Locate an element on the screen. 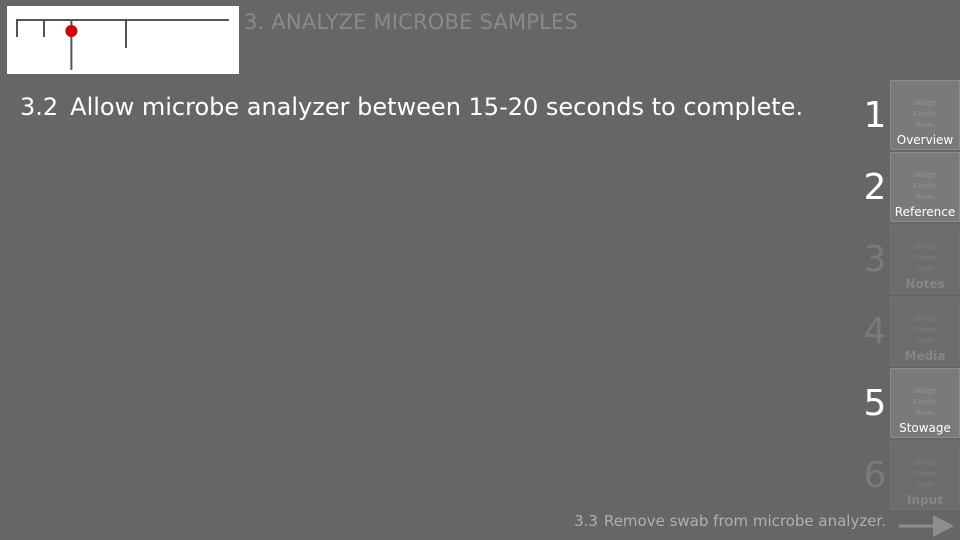 This screenshot has height=540, width=960. progress-timeline is located at coordinates (122, 44).